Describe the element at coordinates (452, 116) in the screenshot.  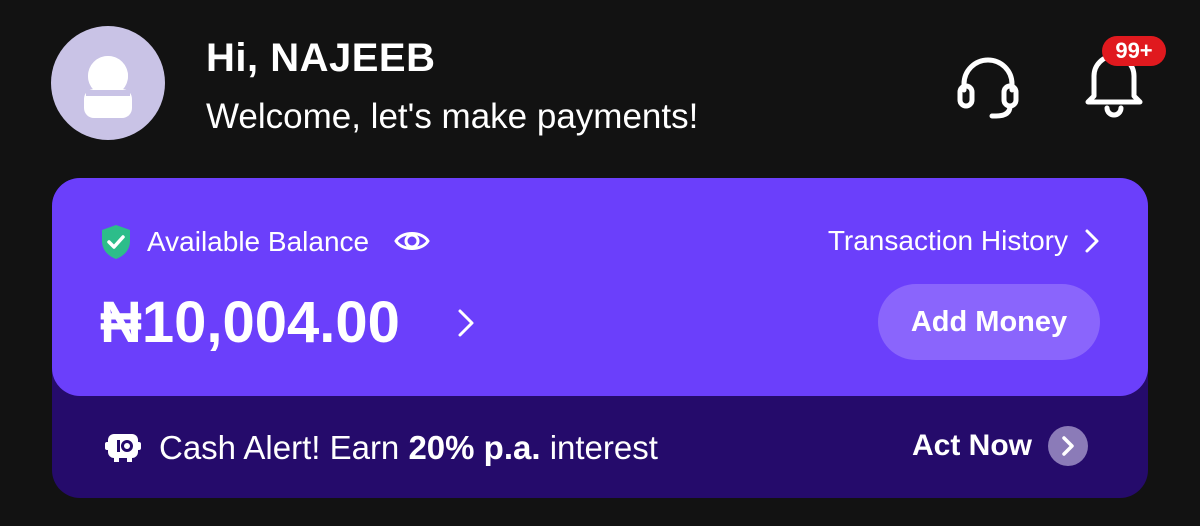
I see `welcome-text: Welcome, let's make payments!` at that location.